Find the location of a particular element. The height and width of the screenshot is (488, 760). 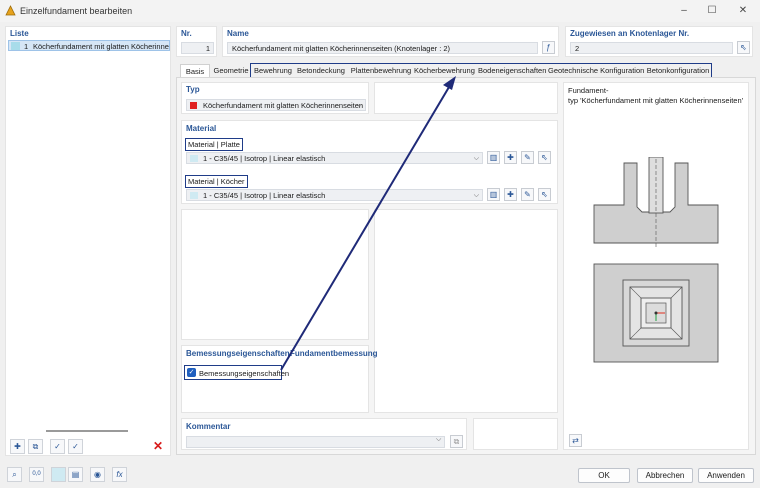

comment-header: Kommentar is located at coordinates (208, 426).